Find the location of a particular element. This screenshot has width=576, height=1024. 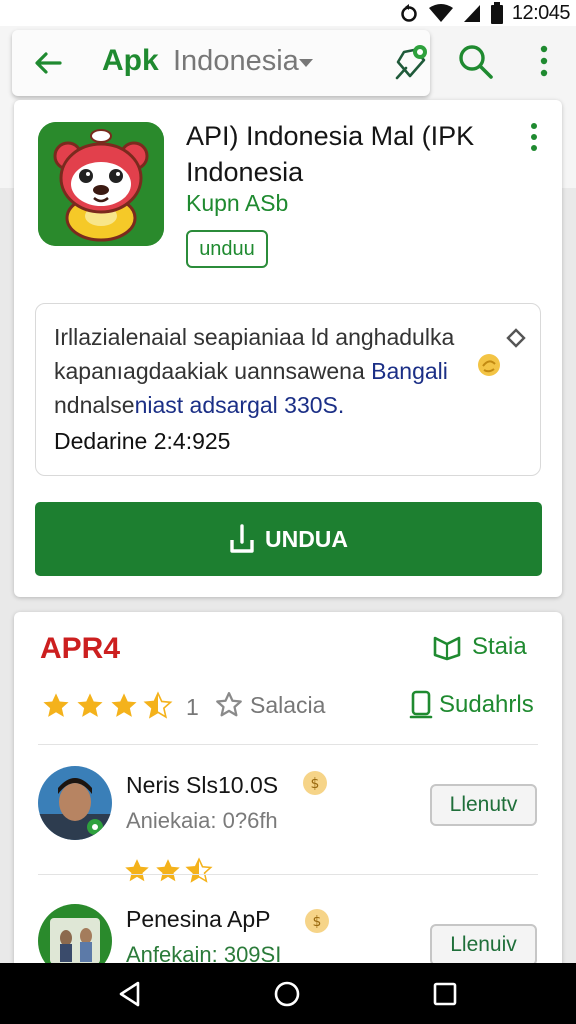

signal-icon is located at coordinates (471, 13).